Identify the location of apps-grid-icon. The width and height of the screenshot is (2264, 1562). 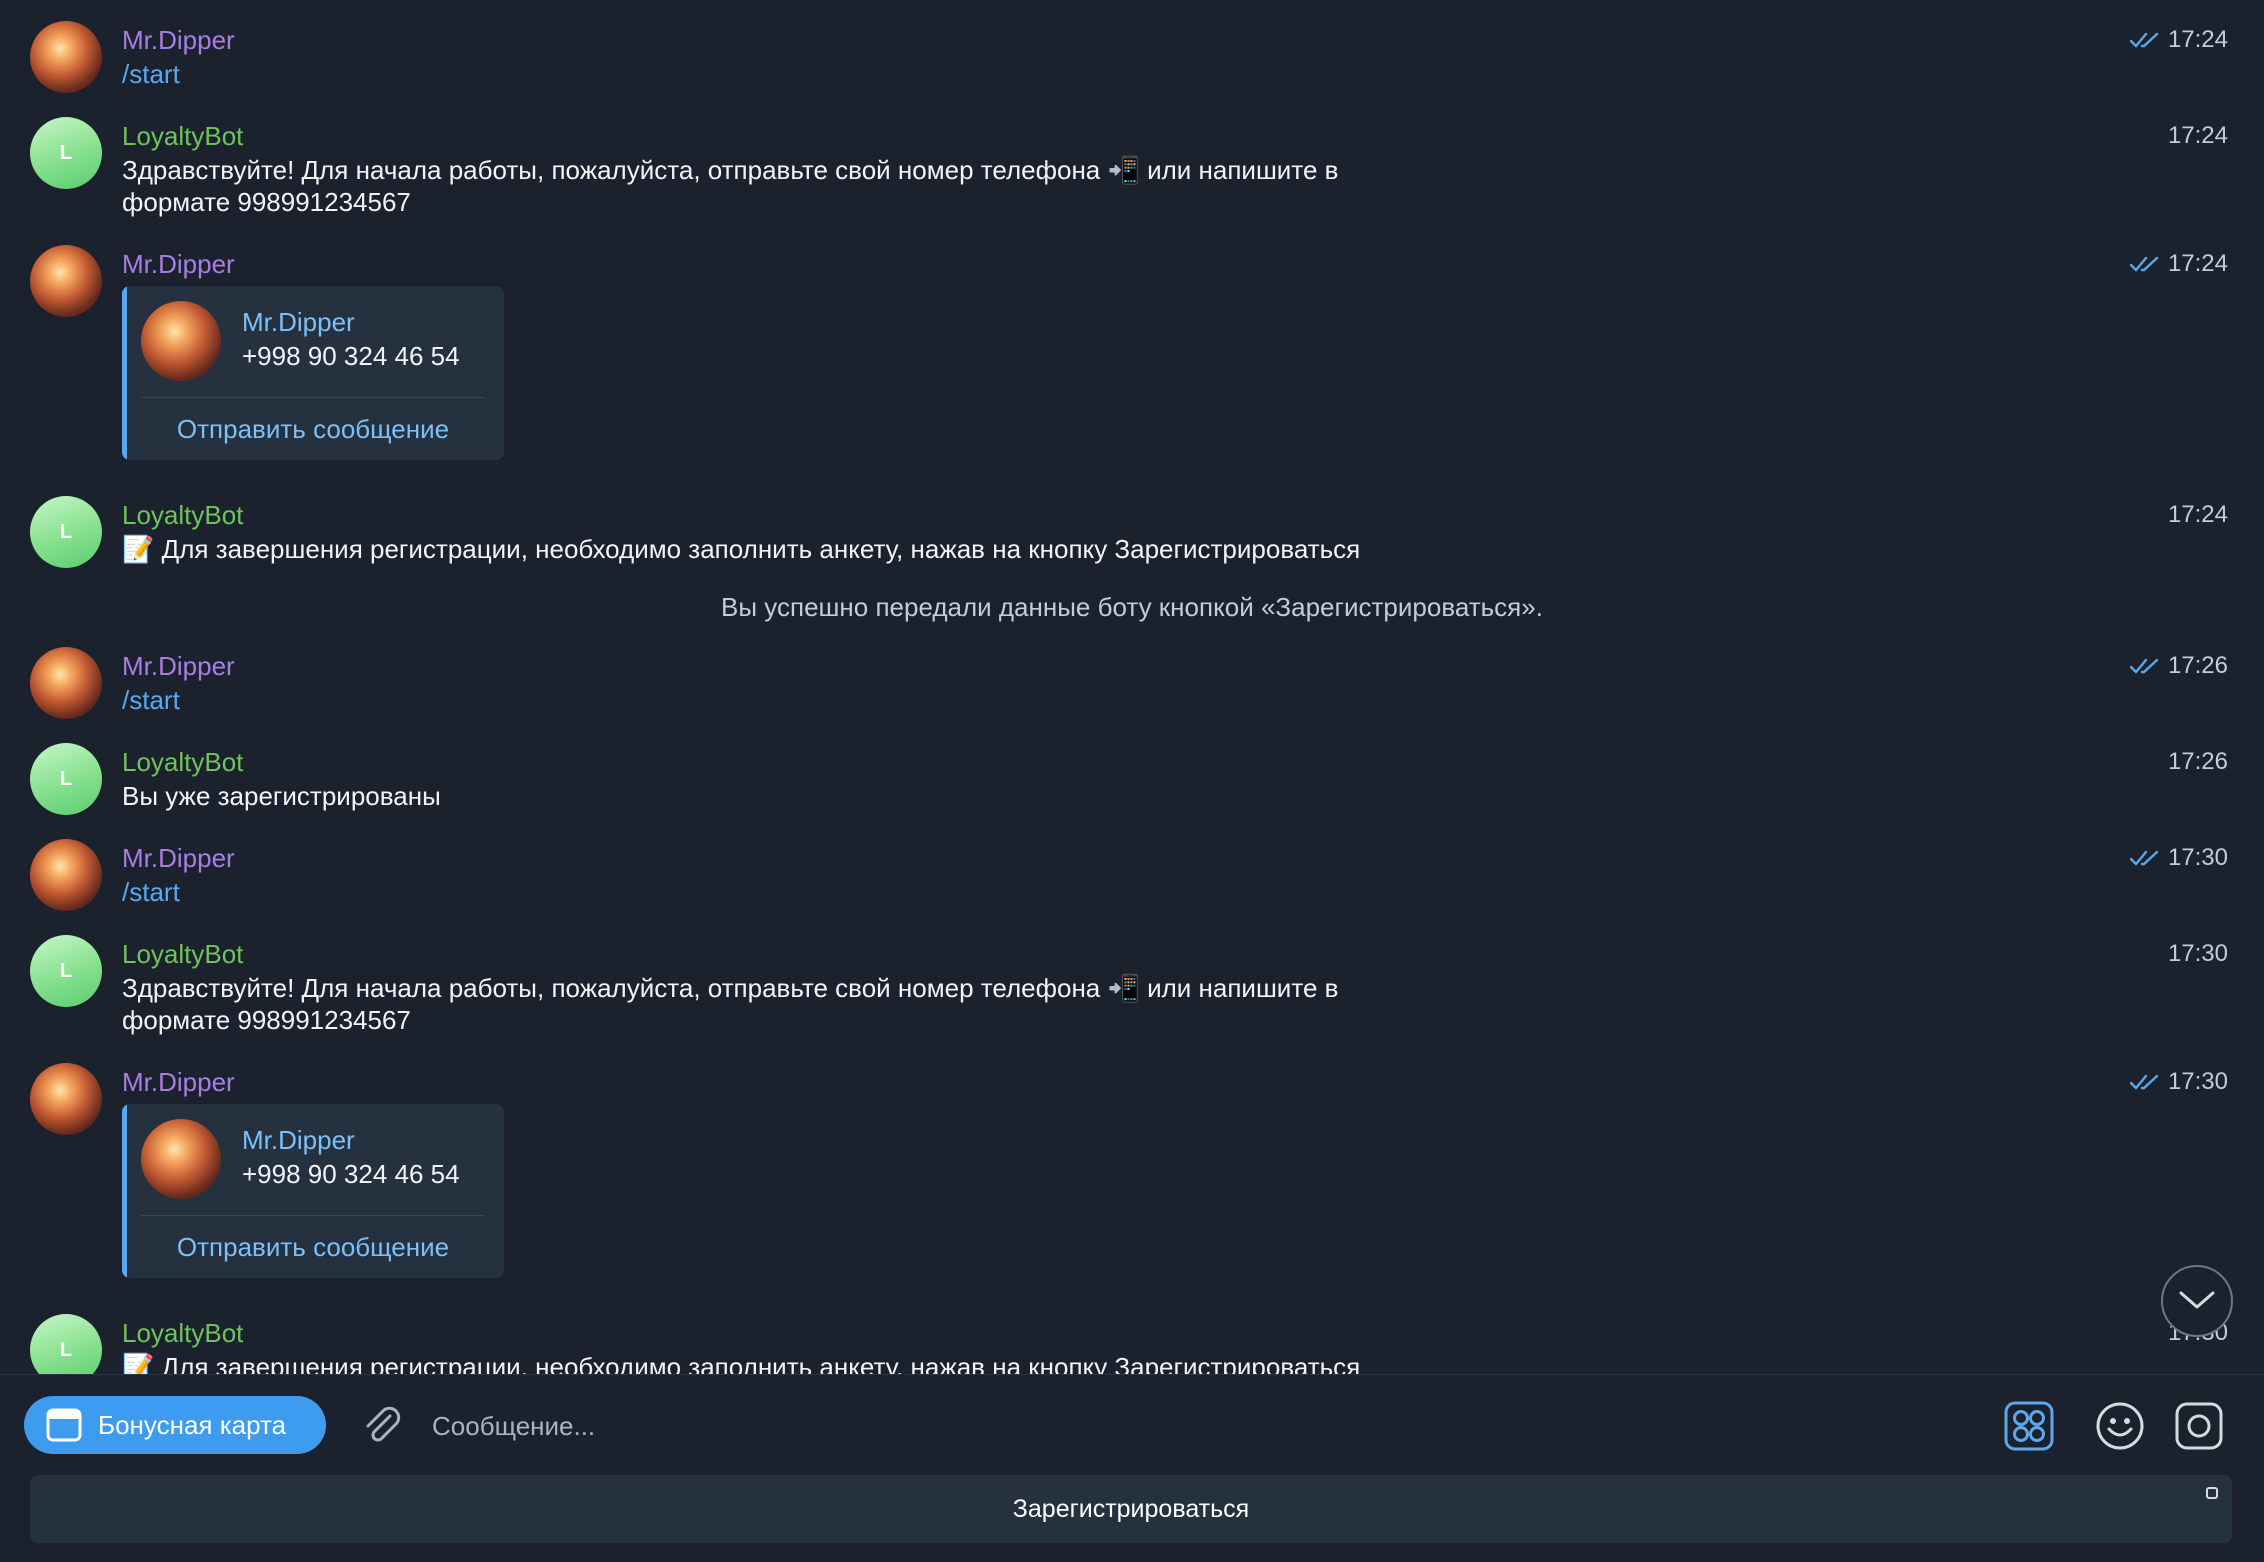
(2029, 1426).